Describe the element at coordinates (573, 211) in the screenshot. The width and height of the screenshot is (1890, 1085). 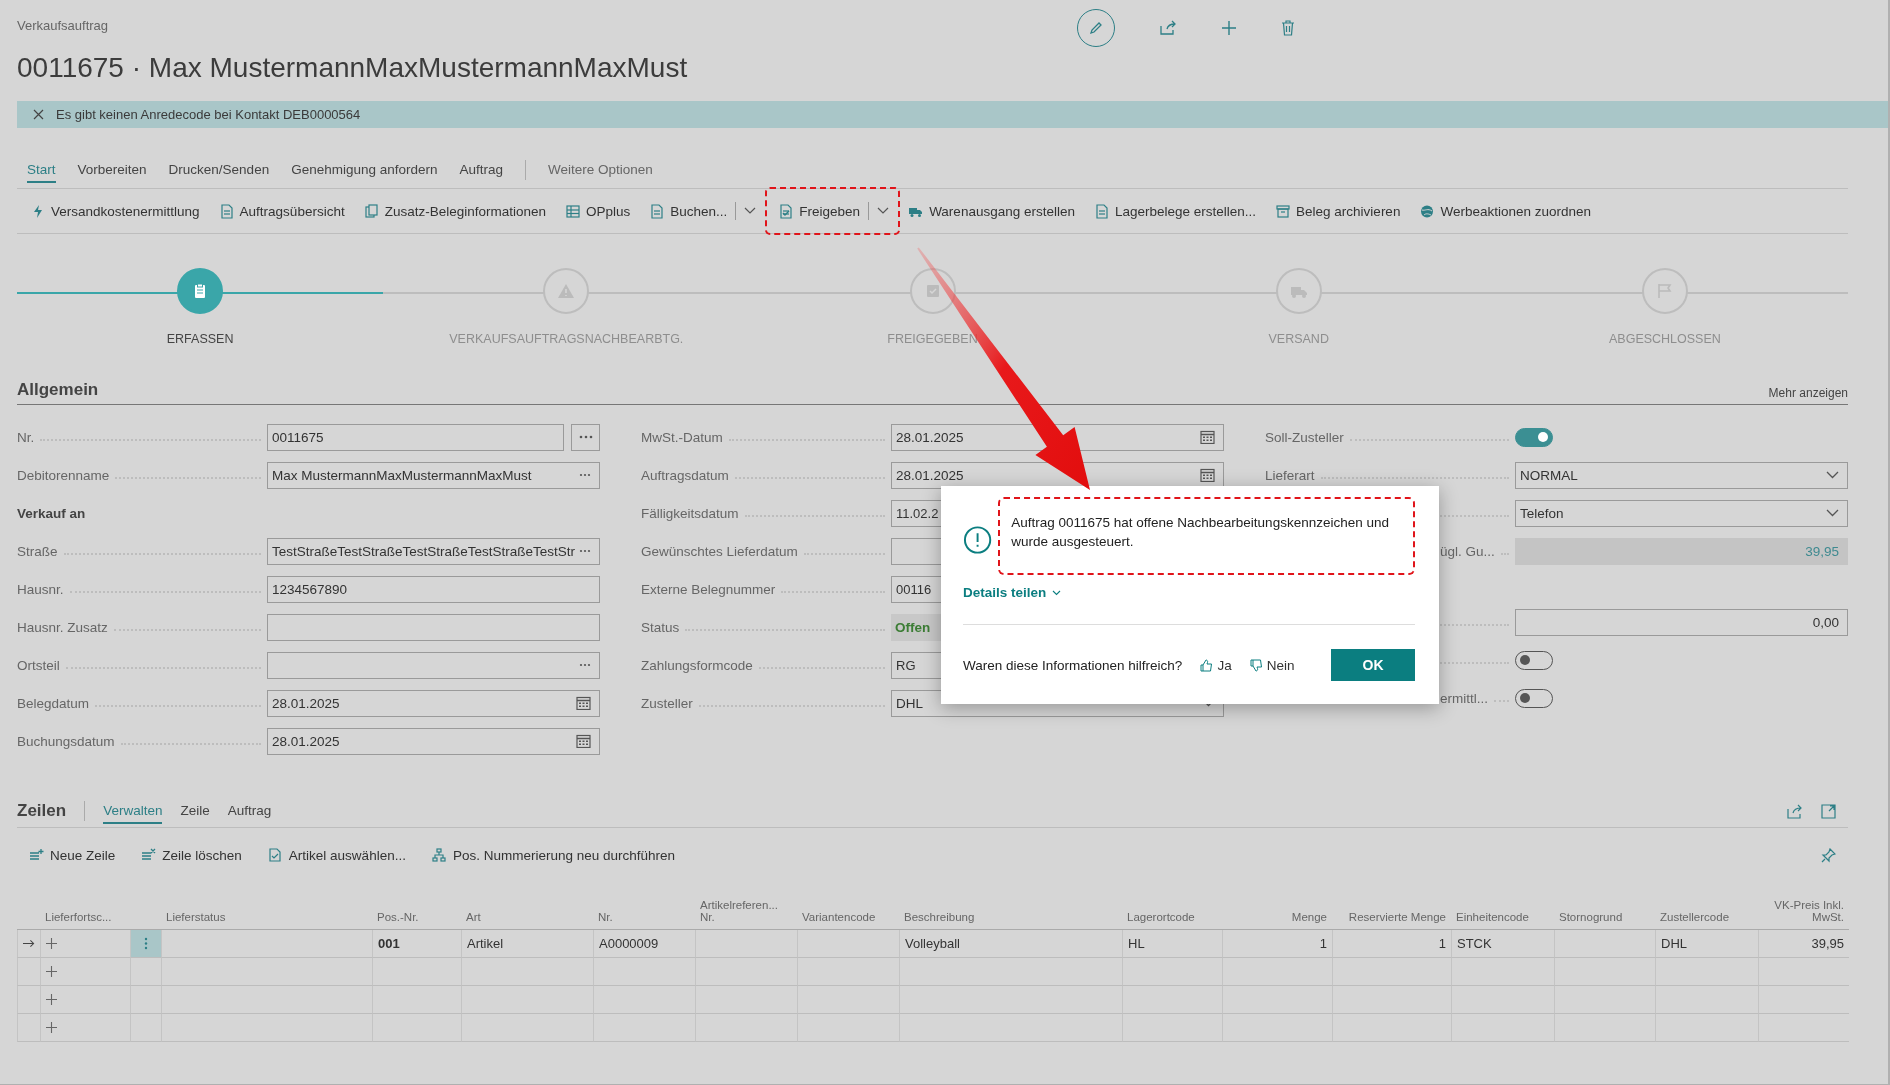
I see `grid-icon` at that location.